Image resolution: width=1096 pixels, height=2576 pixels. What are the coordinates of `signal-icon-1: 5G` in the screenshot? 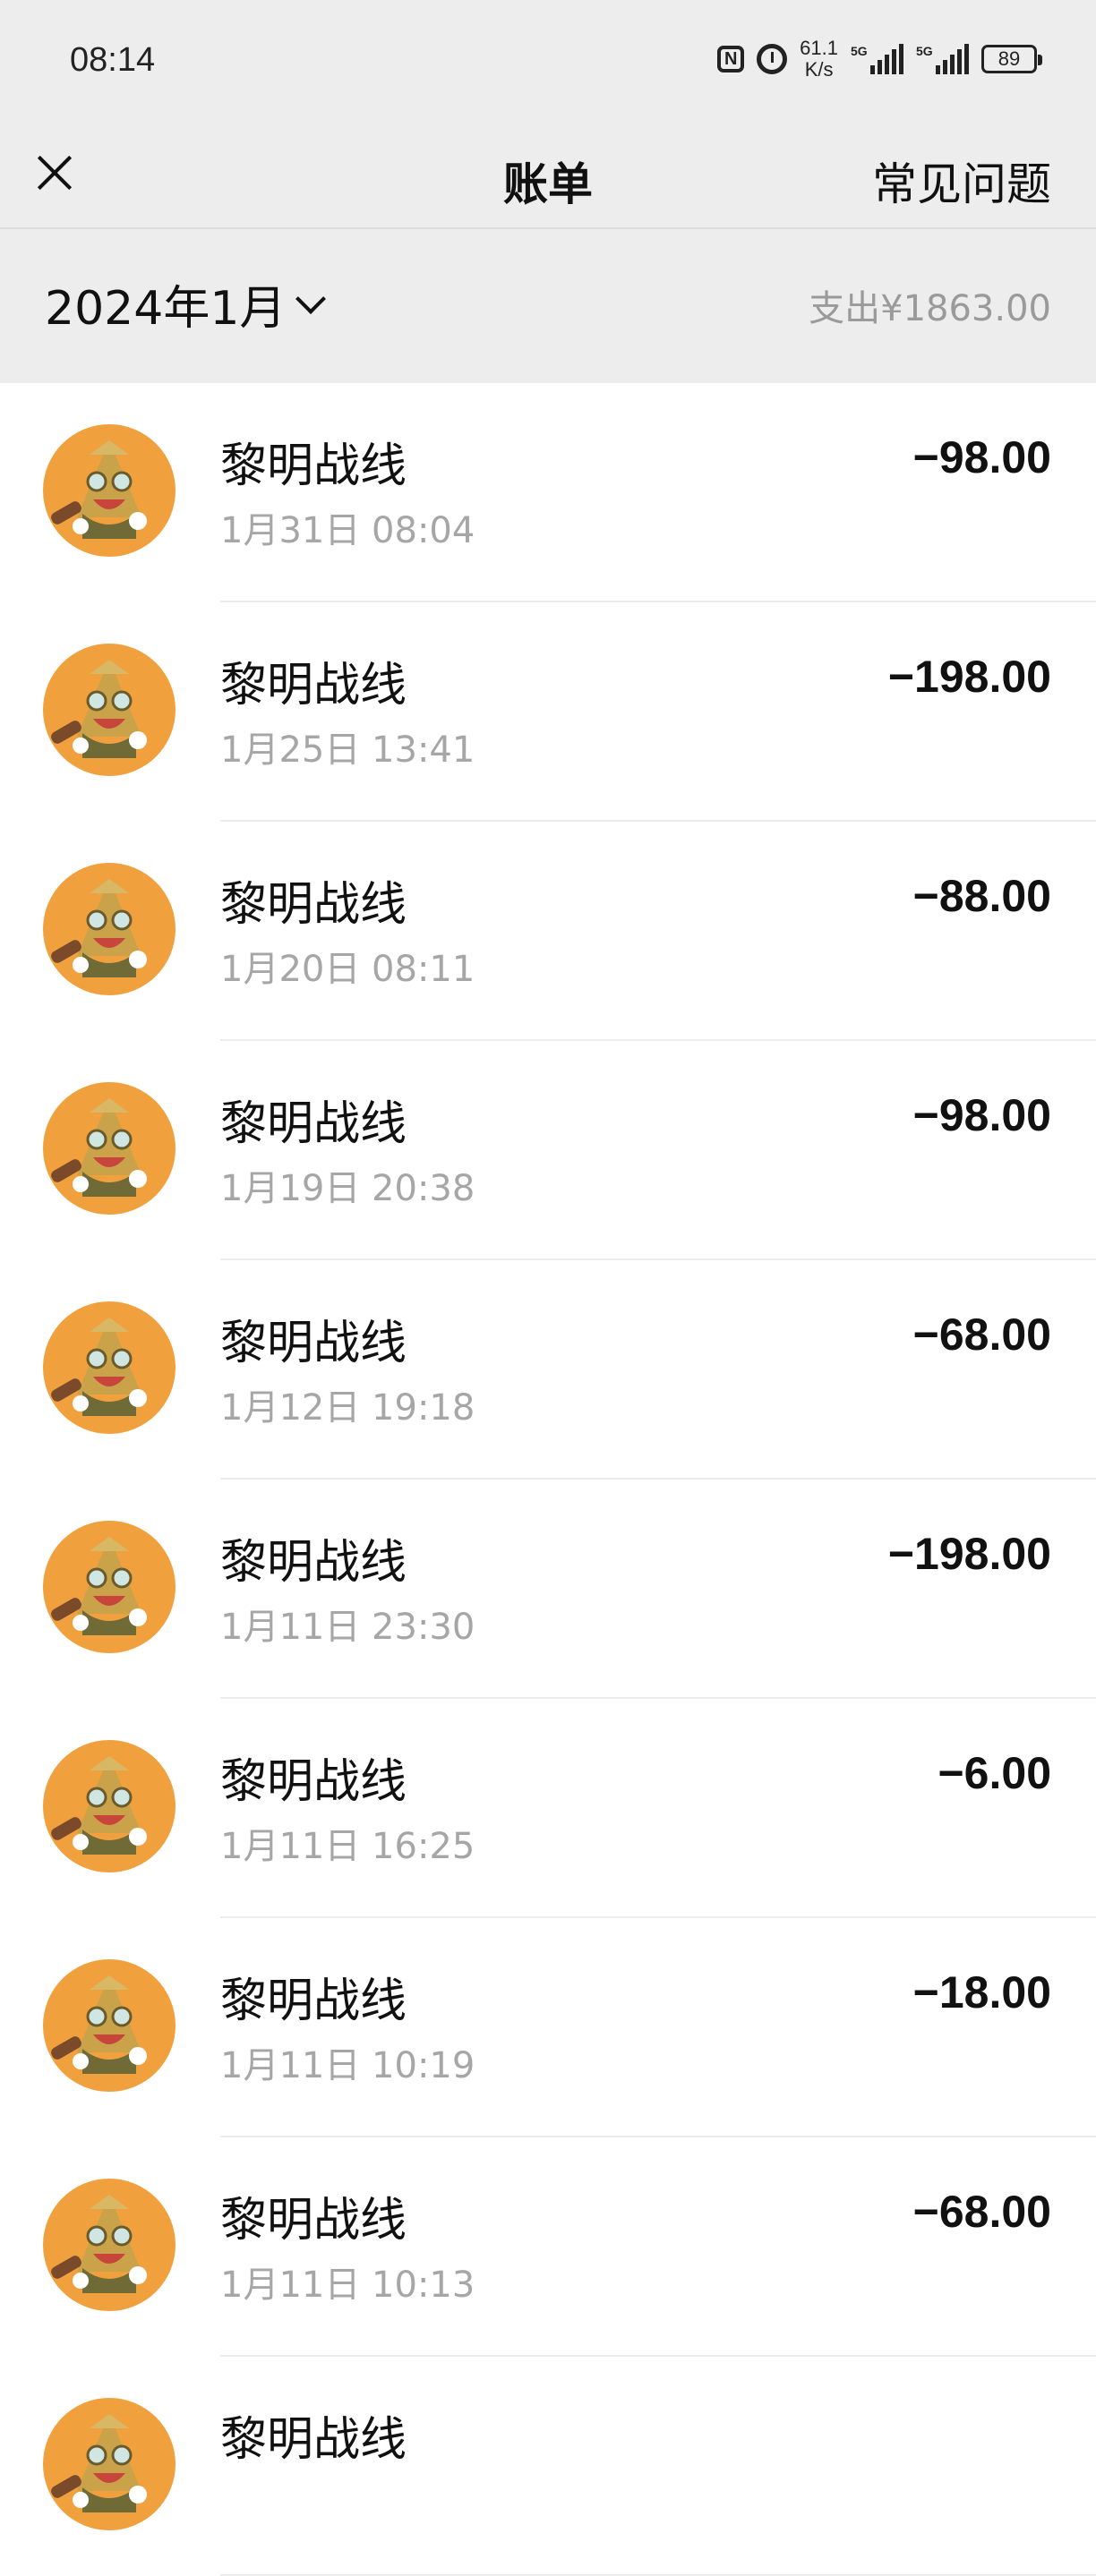 It's located at (877, 59).